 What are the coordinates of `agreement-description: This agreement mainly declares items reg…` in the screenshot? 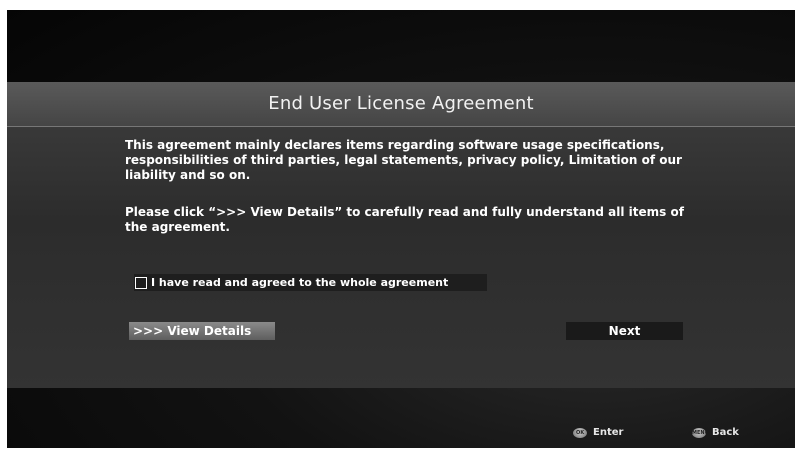 It's located at (403, 160).